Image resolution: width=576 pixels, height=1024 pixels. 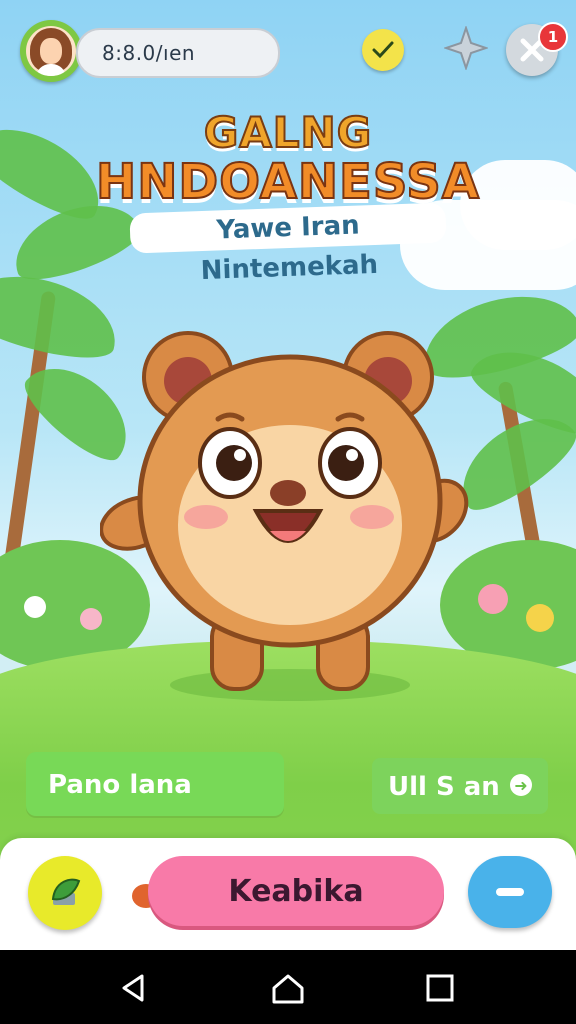 I want to click on left-panel-button: Pano lana, so click(x=155, y=784).